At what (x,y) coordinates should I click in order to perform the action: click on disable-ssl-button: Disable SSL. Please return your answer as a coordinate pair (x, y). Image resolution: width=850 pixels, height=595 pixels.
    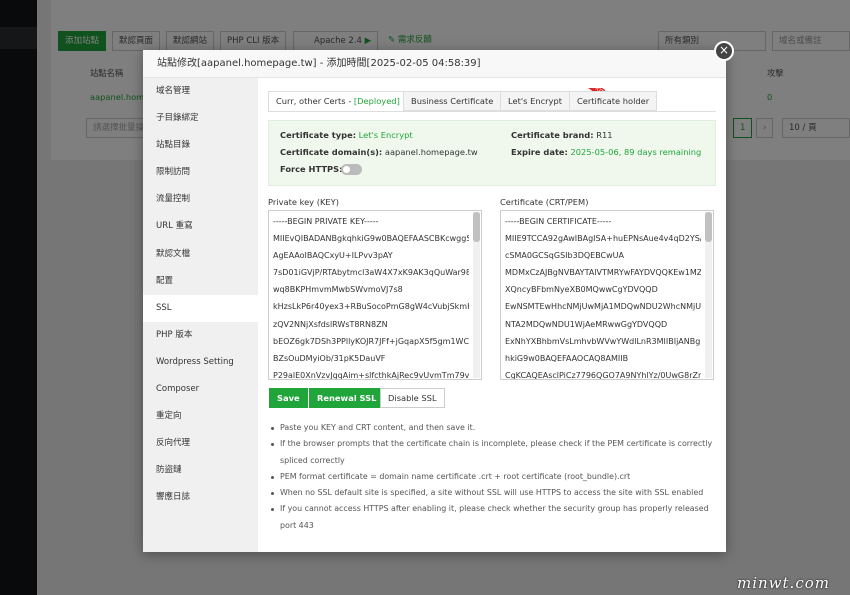
    Looking at the image, I should click on (412, 398).